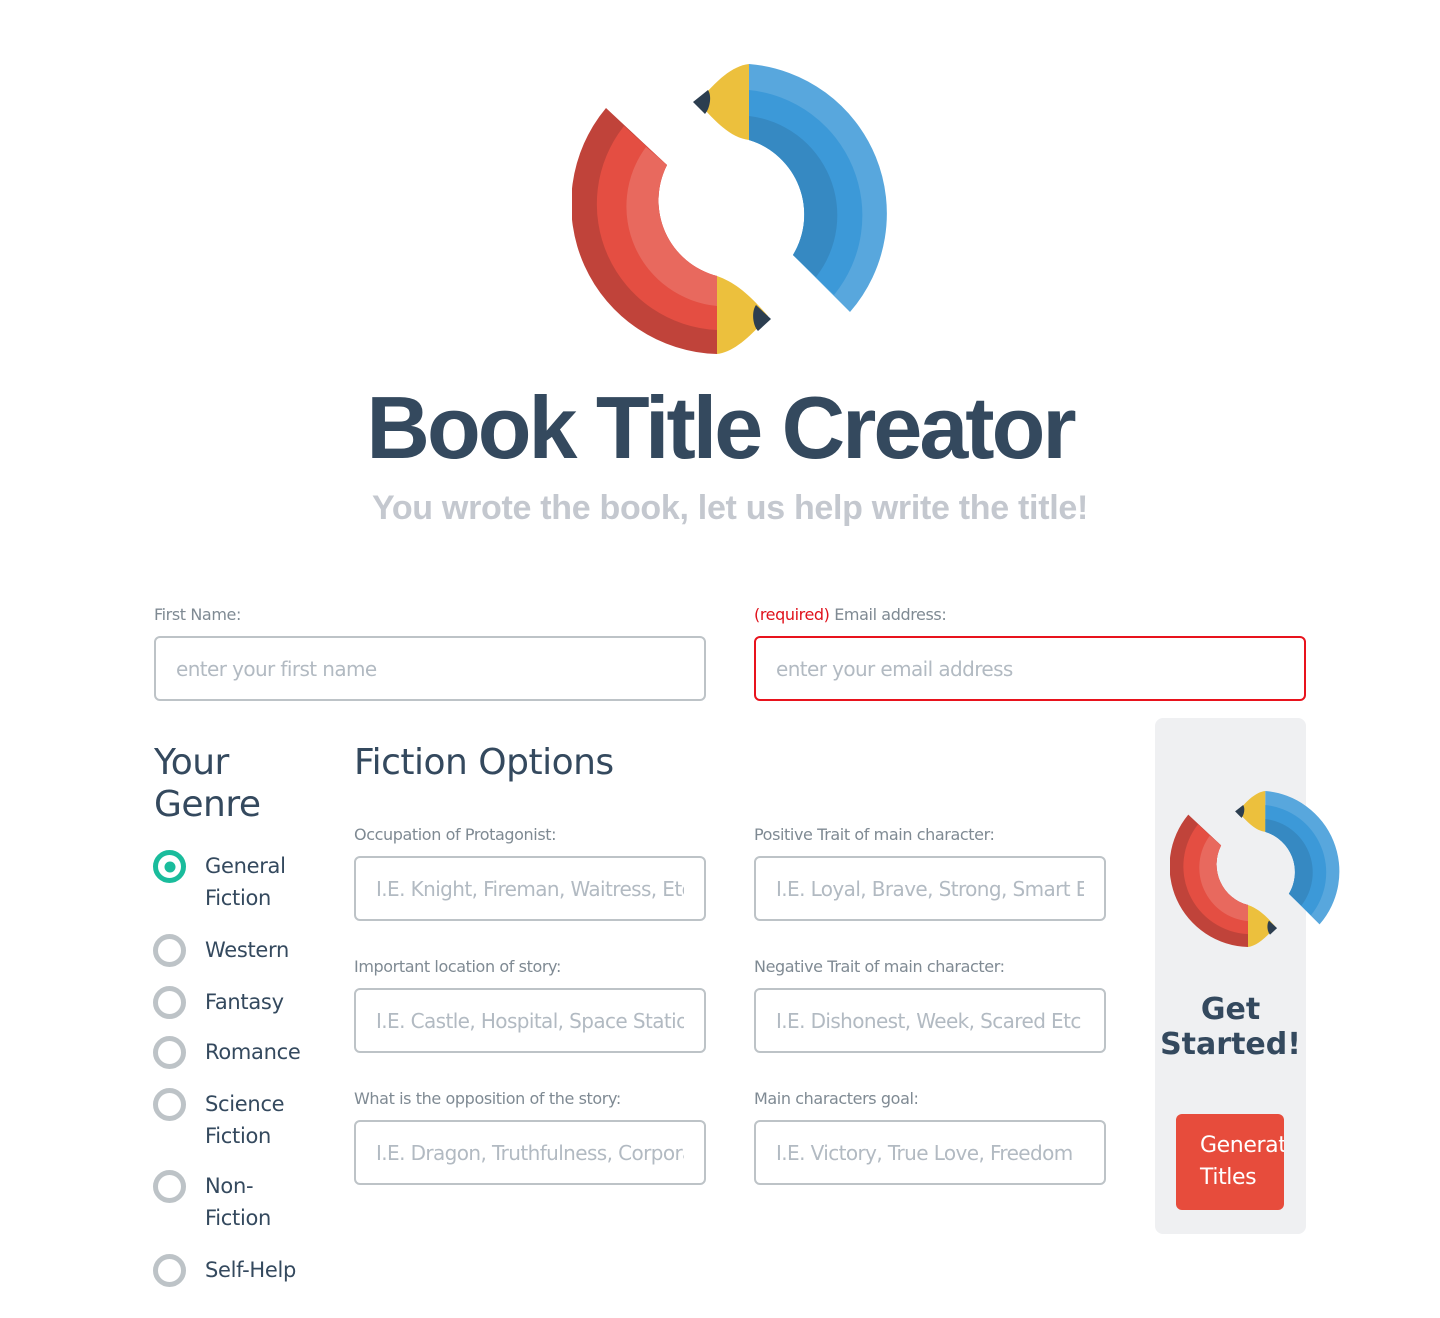  What do you see at coordinates (930, 888) in the screenshot?
I see `positive-trait-input` at bounding box center [930, 888].